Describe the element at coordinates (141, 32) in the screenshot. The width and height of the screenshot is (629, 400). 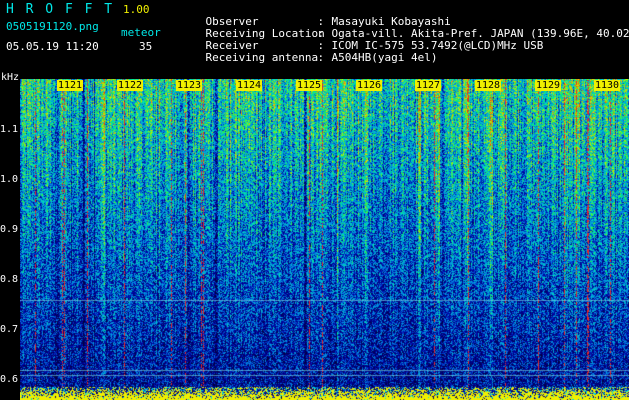
I see `mode-label: meteor` at that location.